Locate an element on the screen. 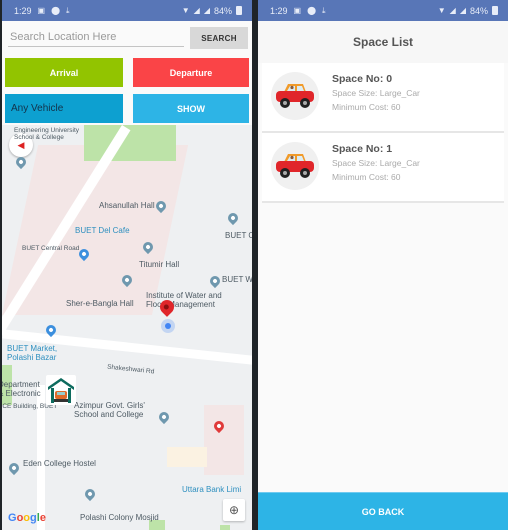 Image resolution: width=508 pixels, height=530 pixels. space-number: Space No: 1 is located at coordinates (362, 149).